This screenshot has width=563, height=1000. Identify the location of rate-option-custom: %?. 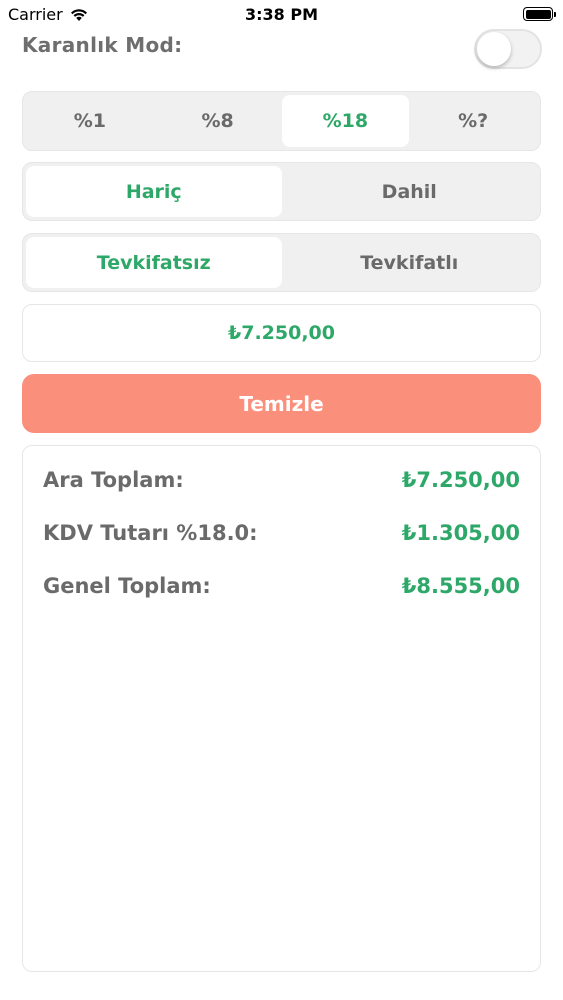
(473, 121).